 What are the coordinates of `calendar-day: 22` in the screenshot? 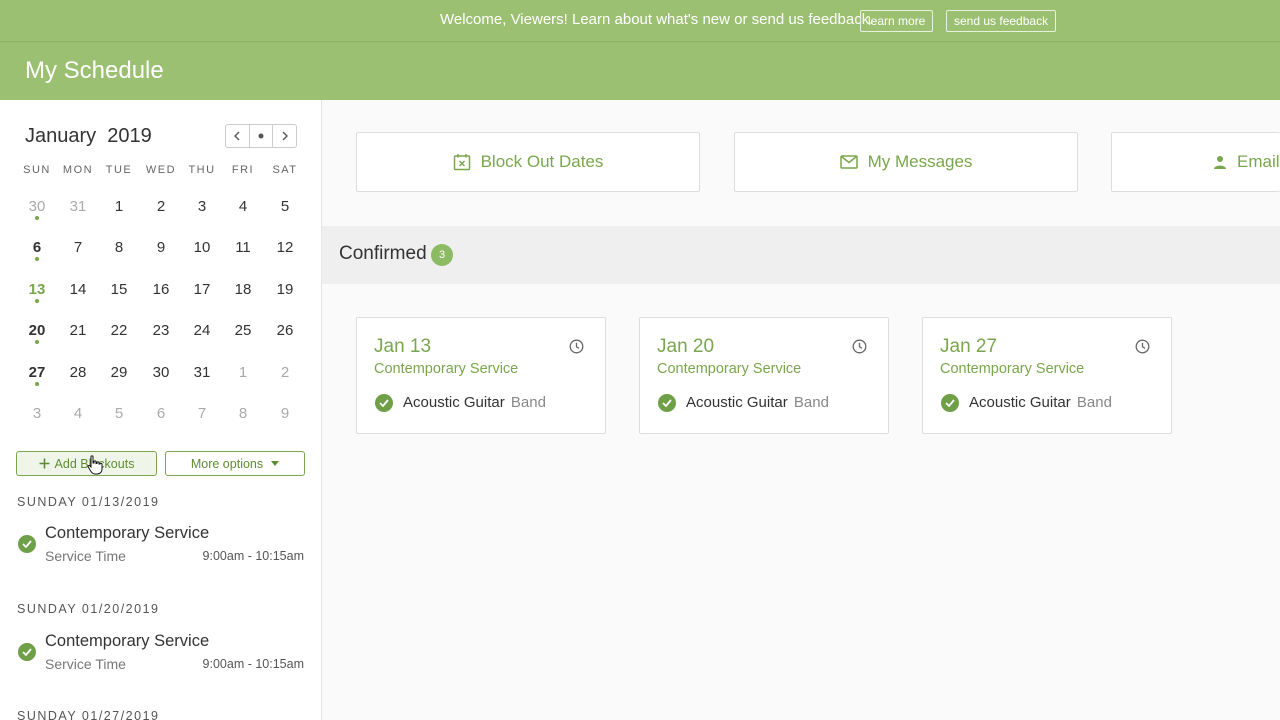 It's located at (119, 330).